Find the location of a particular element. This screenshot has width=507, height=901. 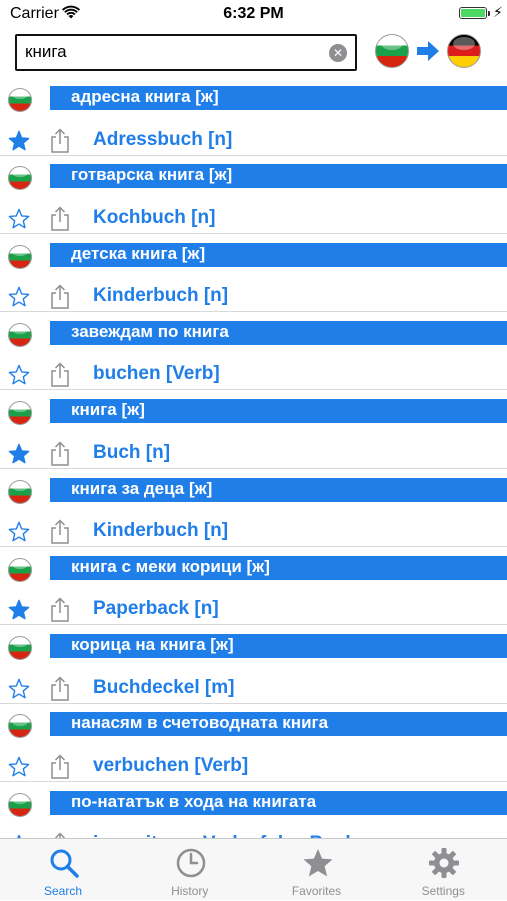

german-translation-row: im weiteren Verlauf des Buches is located at coordinates (253, 831).